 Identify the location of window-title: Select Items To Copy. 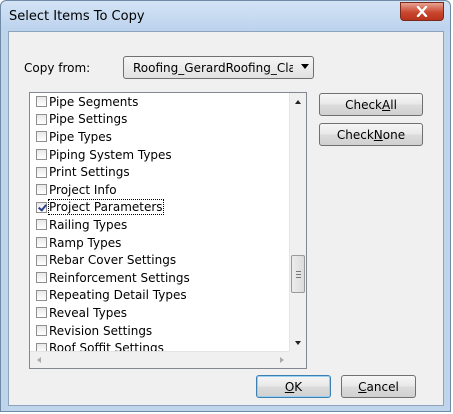
(77, 16).